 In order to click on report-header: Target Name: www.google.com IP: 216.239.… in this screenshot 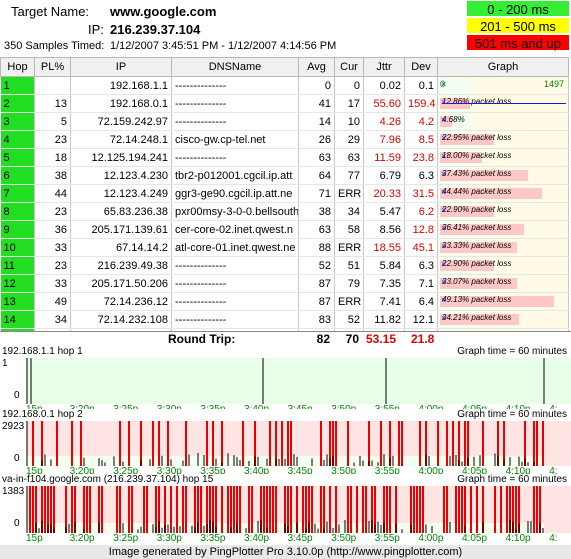, I will do `click(285, 28)`.